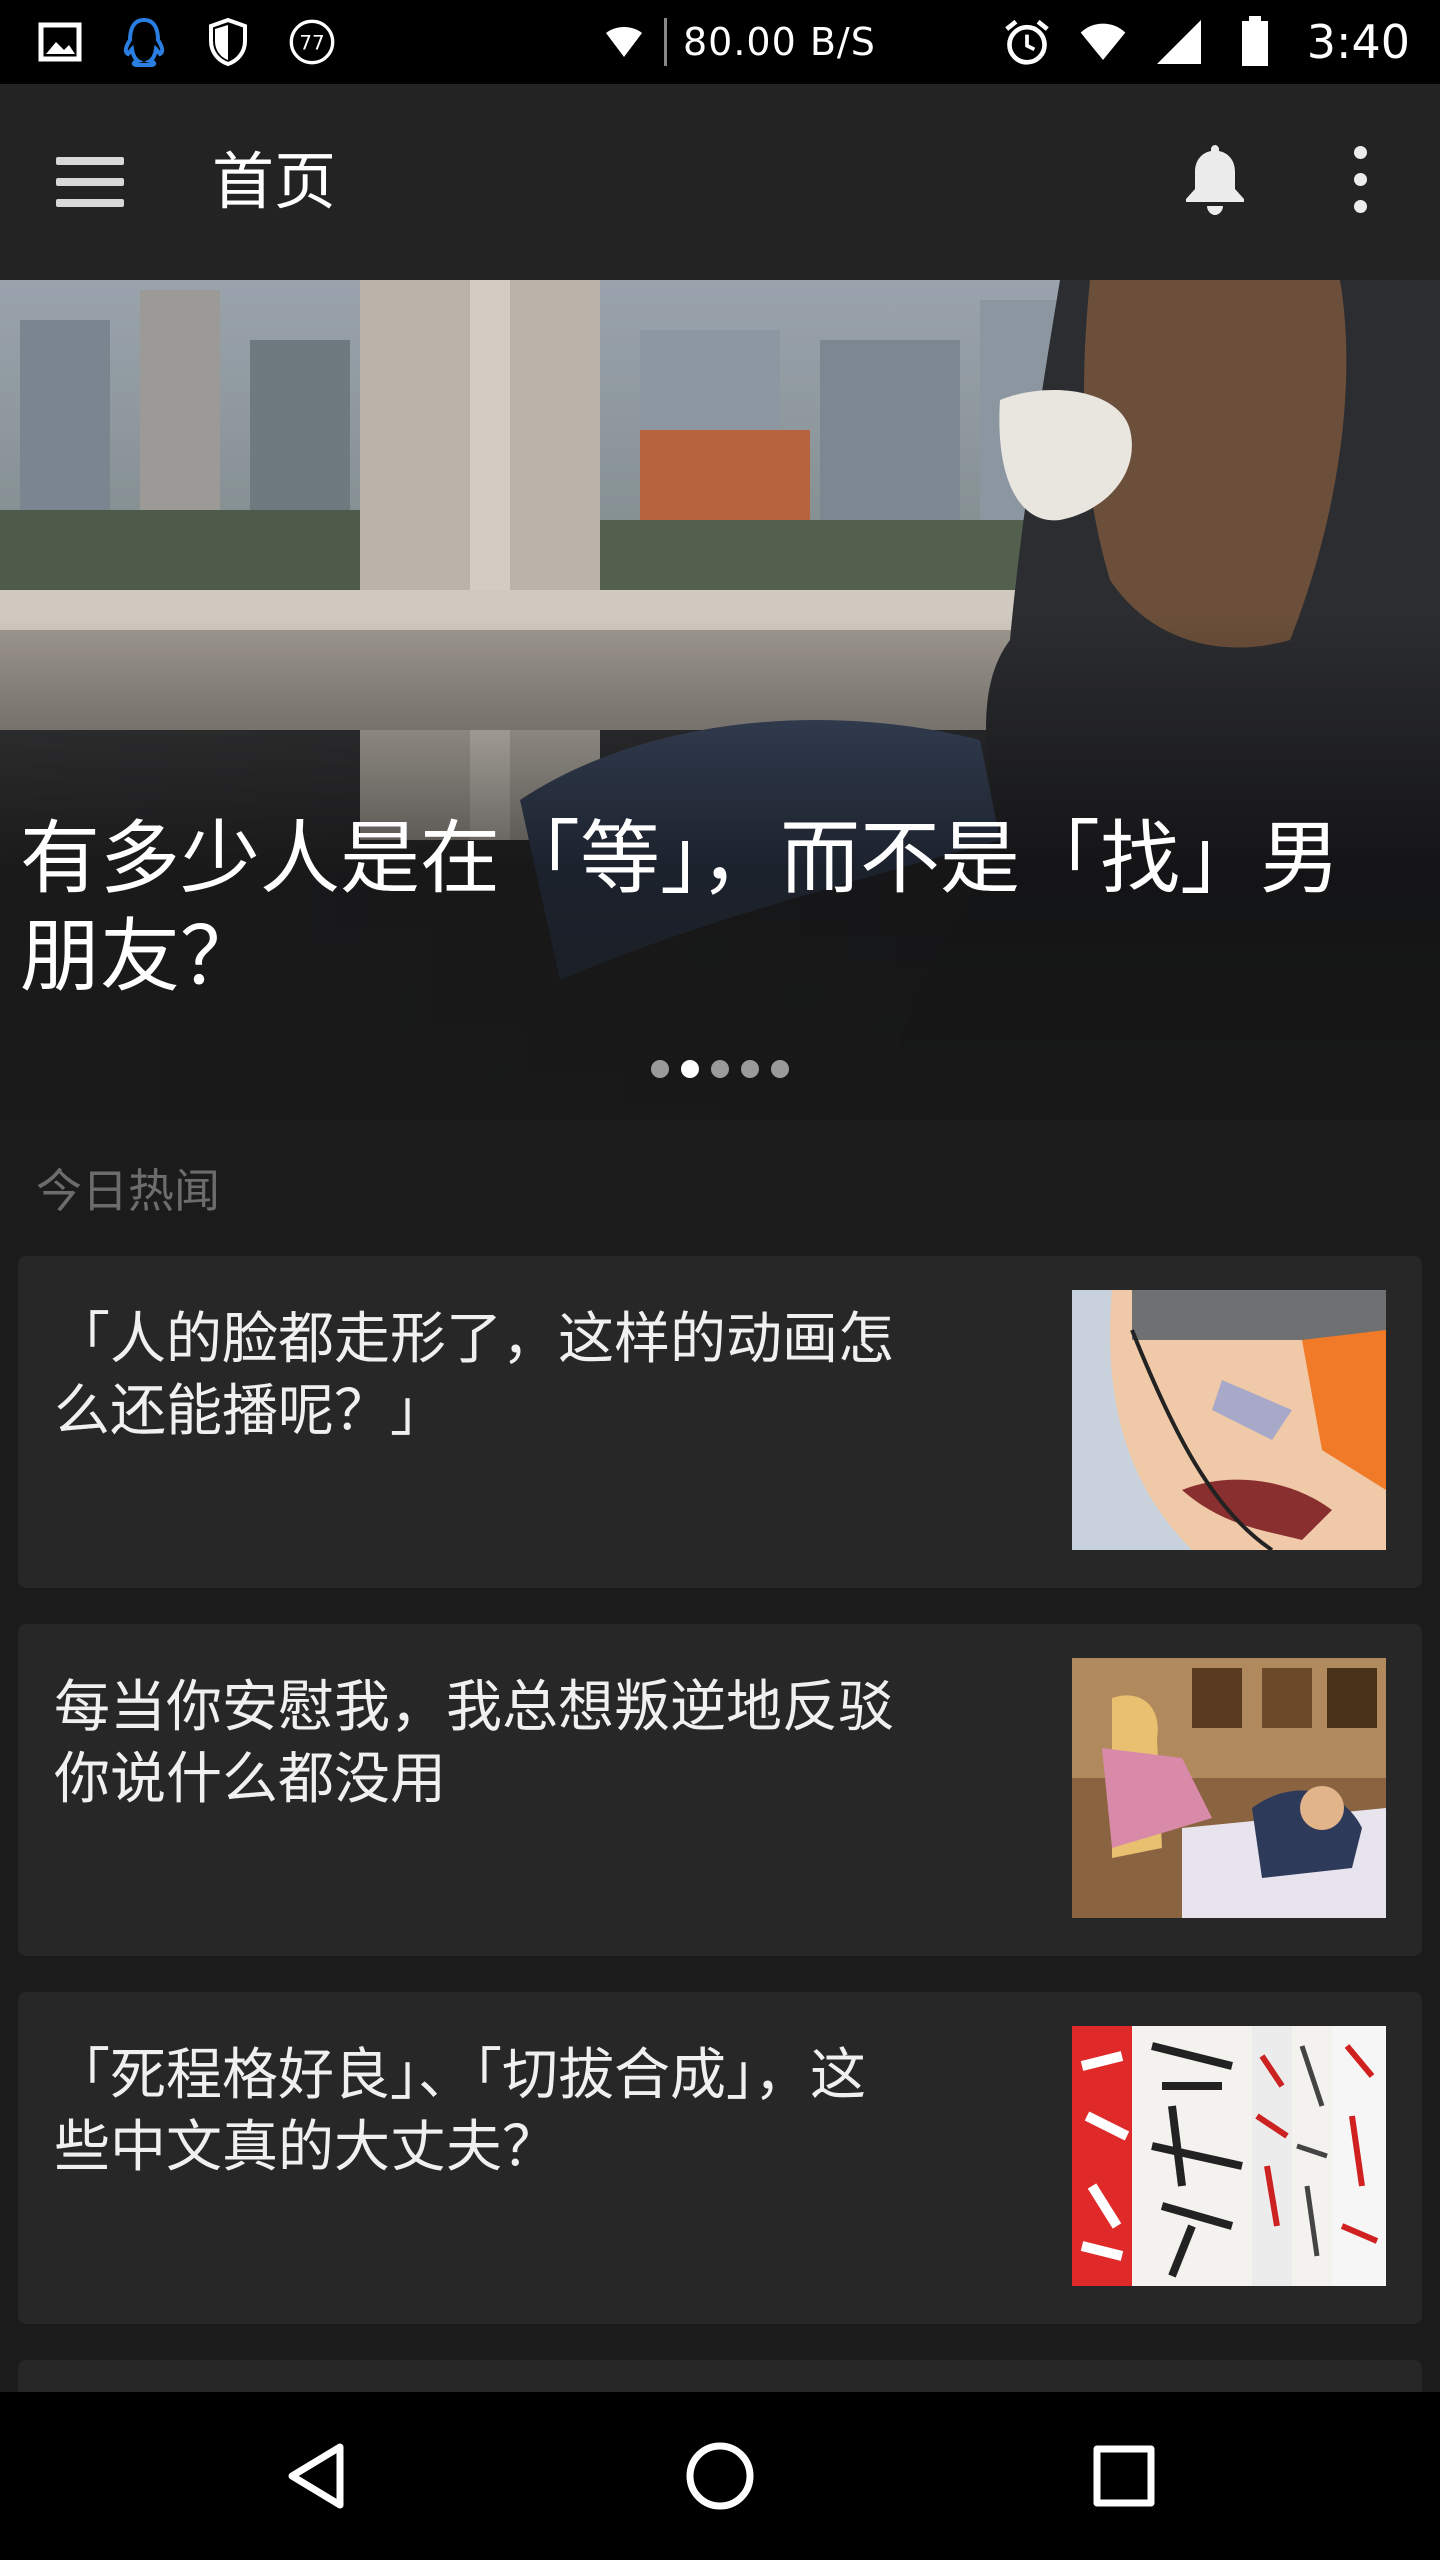 The height and width of the screenshot is (2560, 1440). I want to click on battery-icon, so click(1255, 41).